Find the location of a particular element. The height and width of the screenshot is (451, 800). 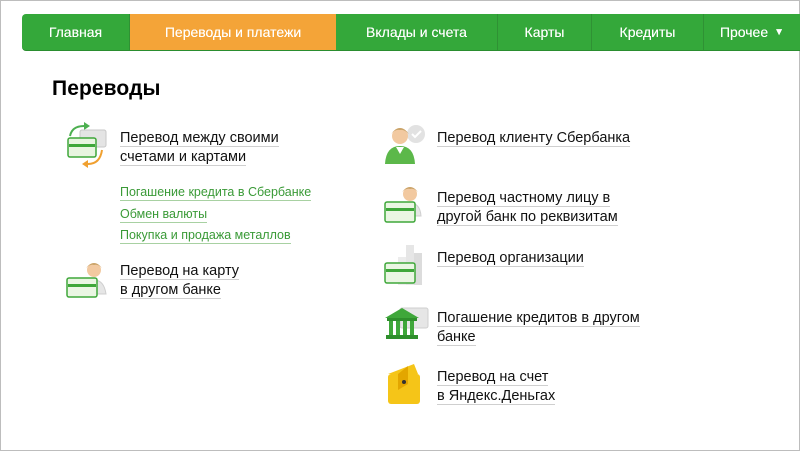

nav-item-home: Главная is located at coordinates (76, 32).